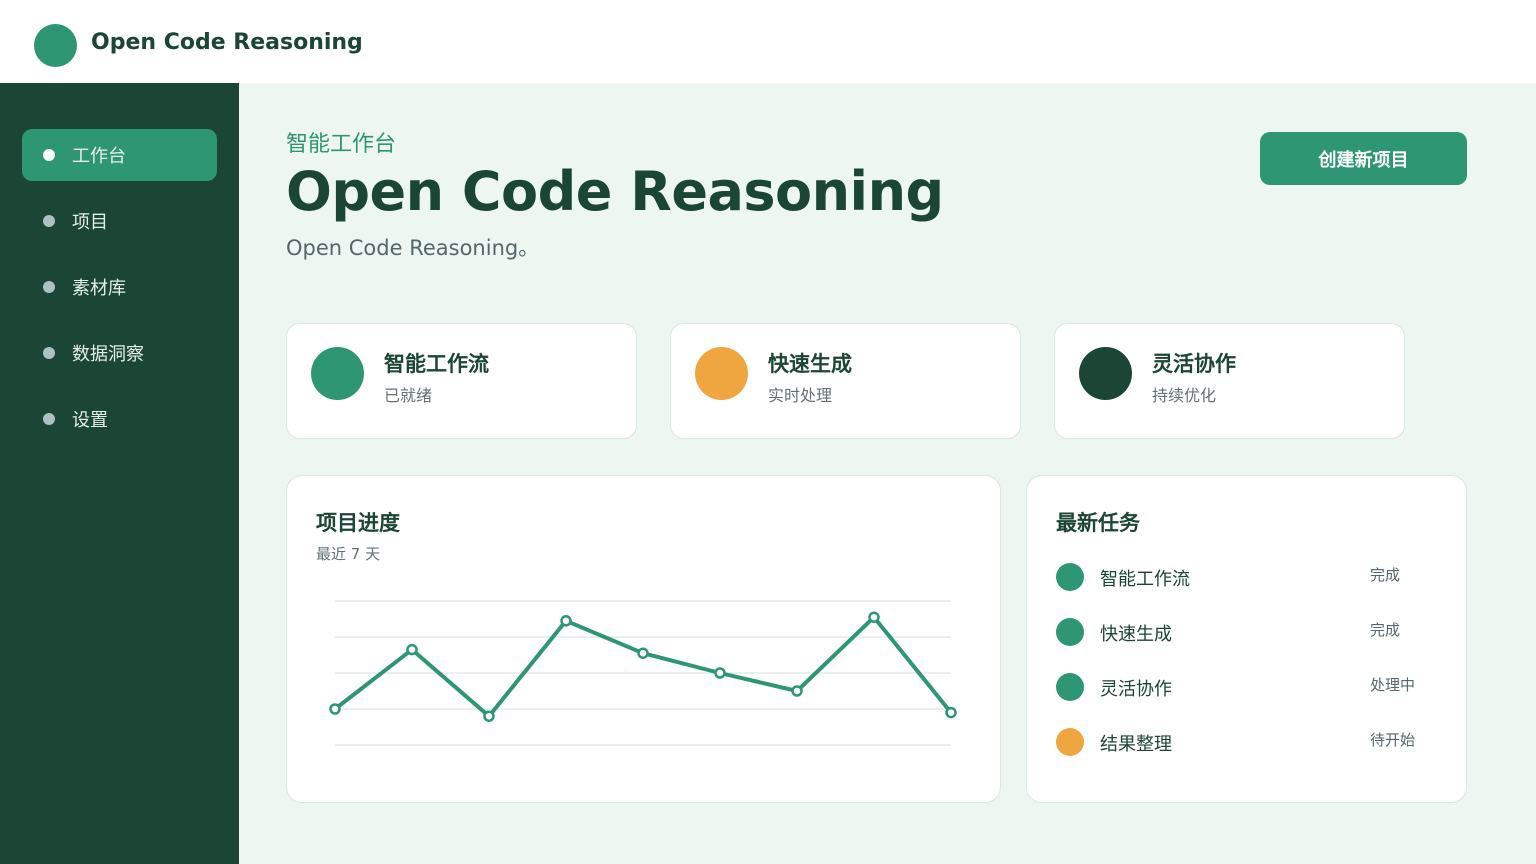 This screenshot has width=1536, height=864. What do you see at coordinates (1136, 634) in the screenshot?
I see `task-name: 快速生成` at bounding box center [1136, 634].